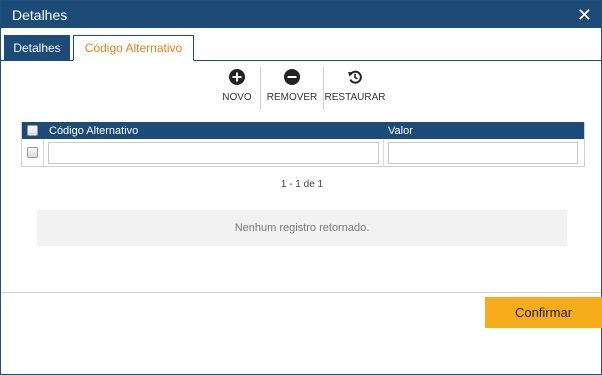 This screenshot has width=602, height=375. I want to click on valor-input, so click(483, 153).